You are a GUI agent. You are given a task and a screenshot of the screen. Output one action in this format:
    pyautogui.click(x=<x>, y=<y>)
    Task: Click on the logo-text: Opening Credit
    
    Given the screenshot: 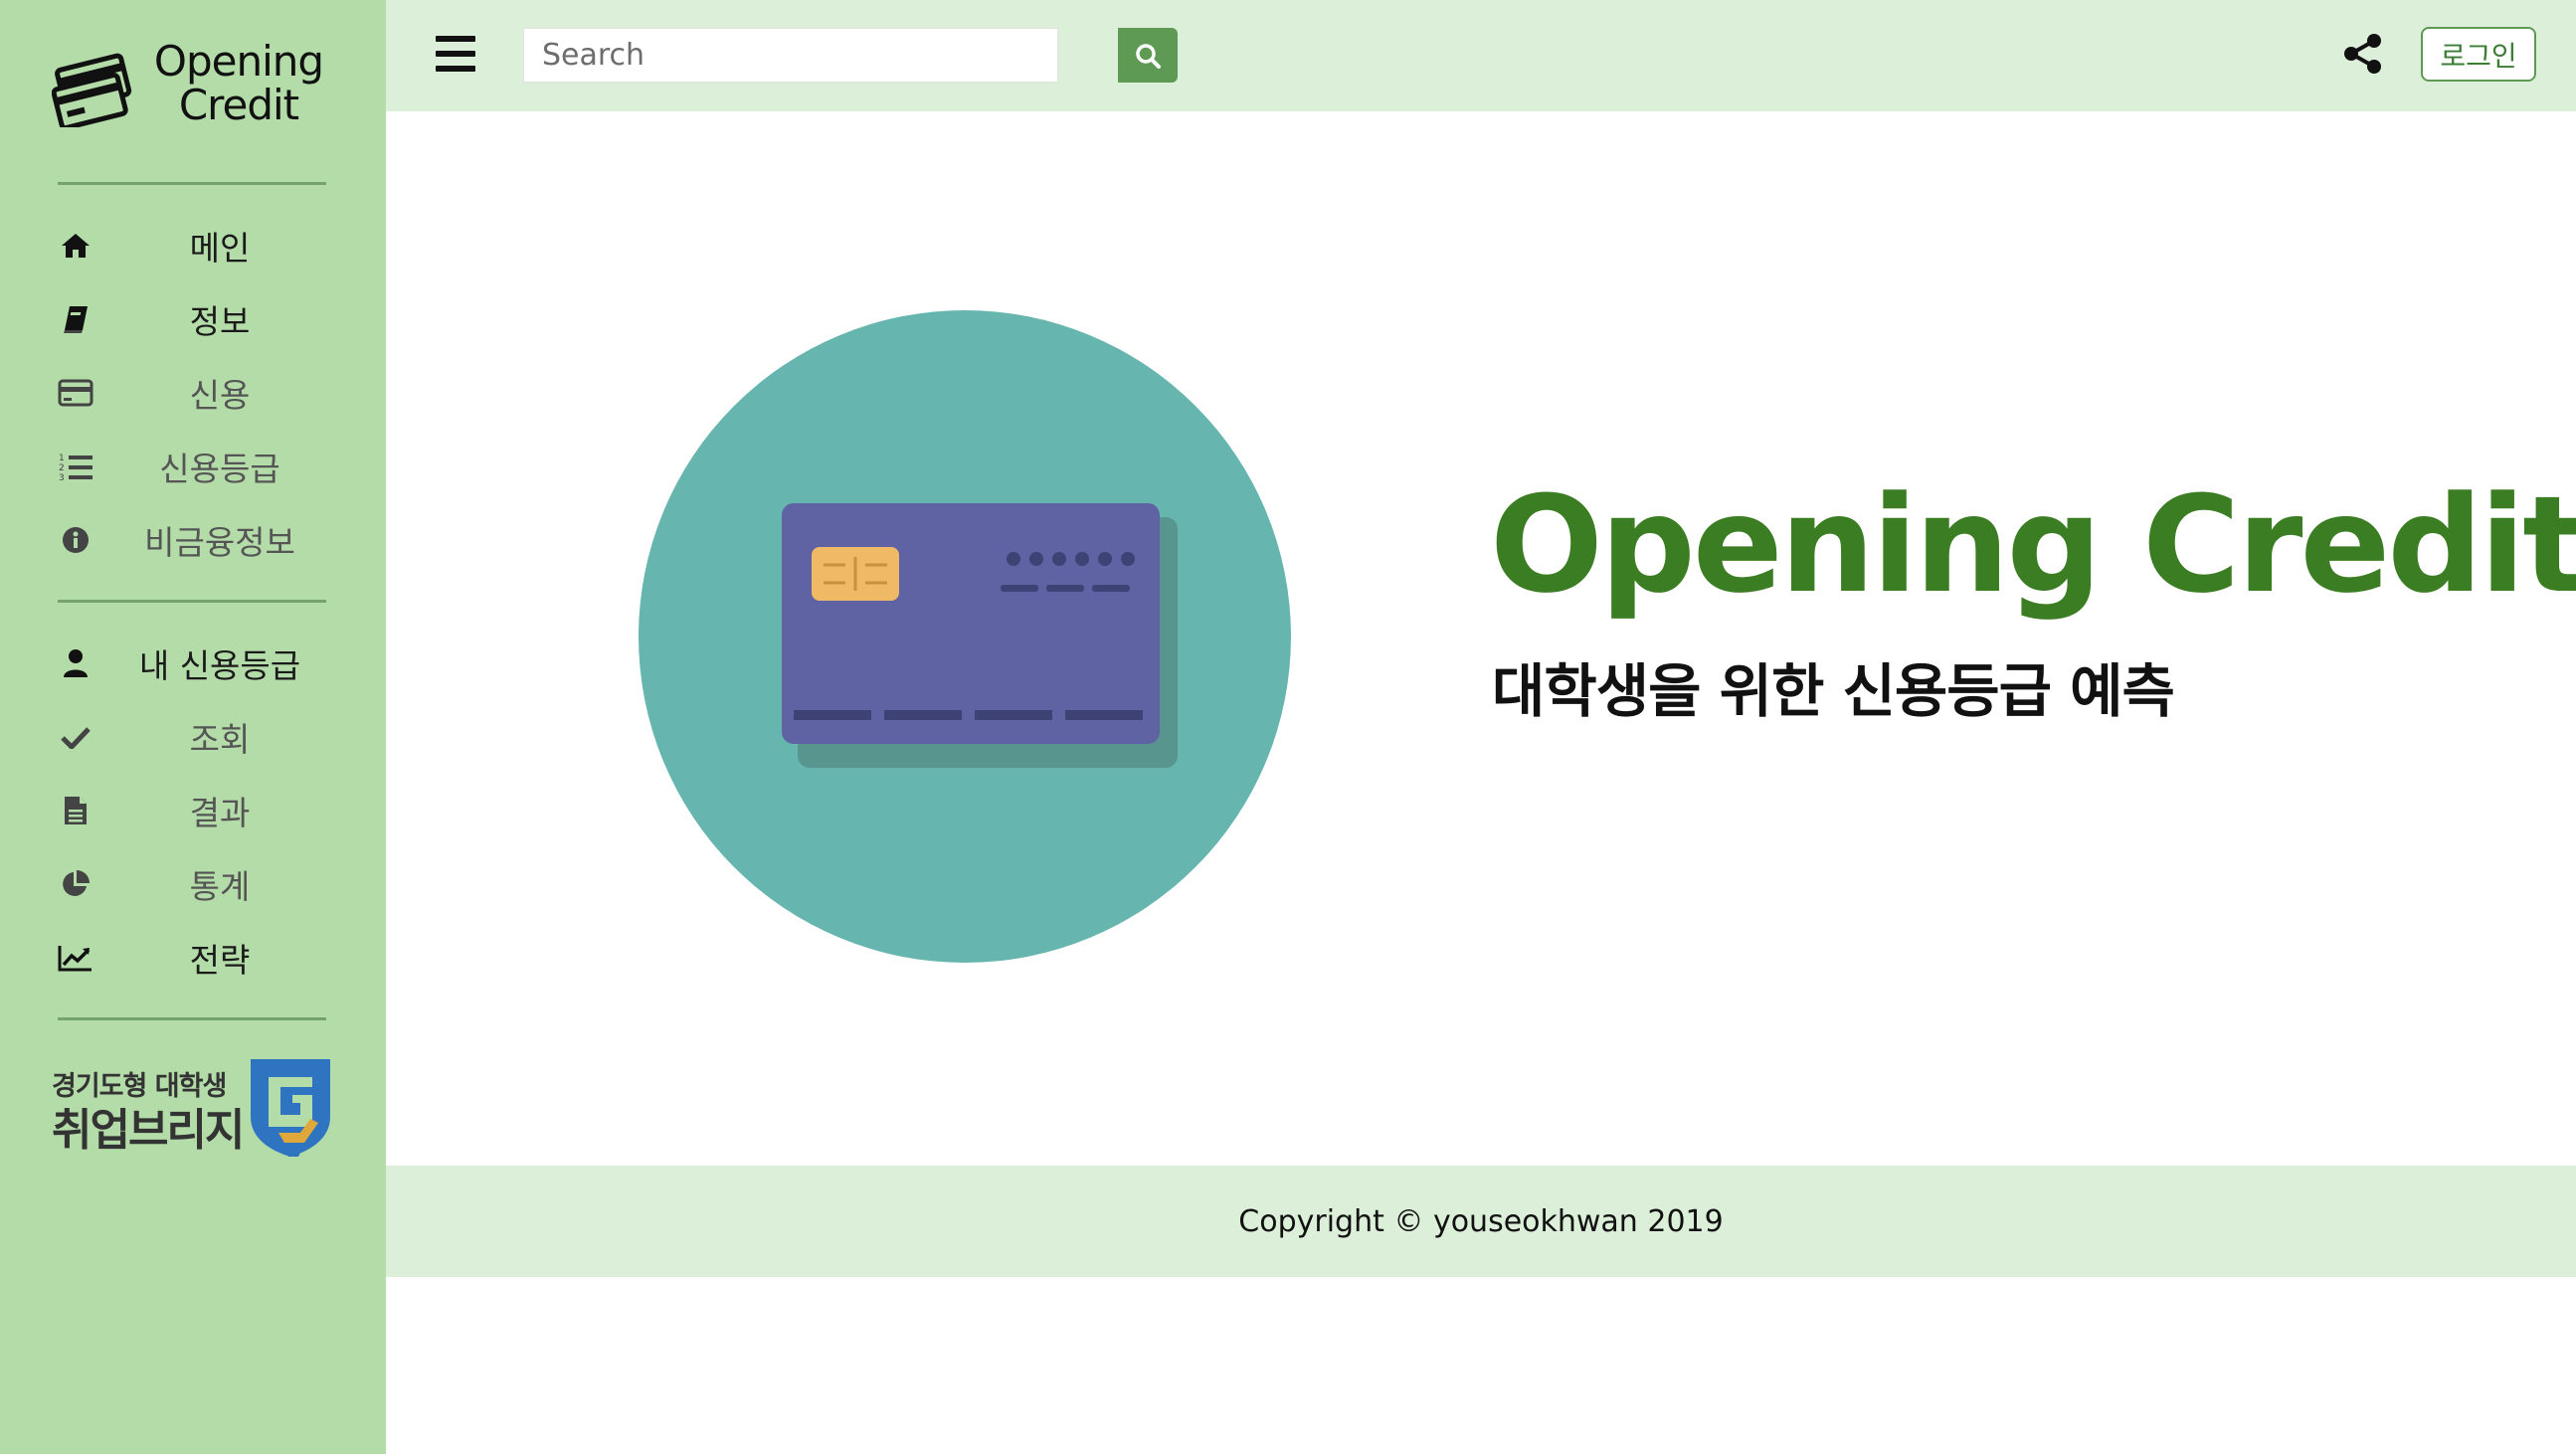 What is the action you would take?
    pyautogui.click(x=238, y=83)
    